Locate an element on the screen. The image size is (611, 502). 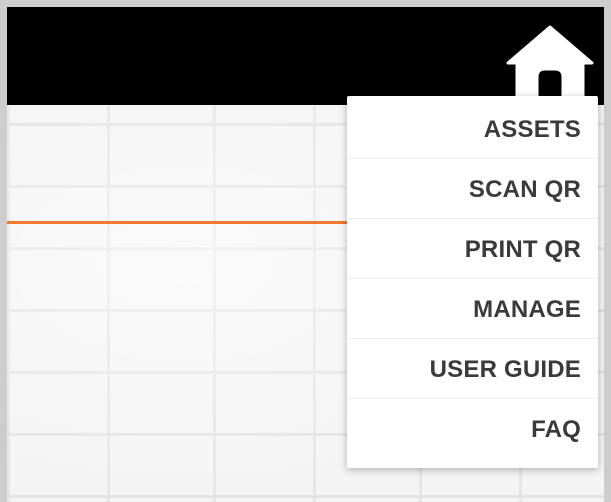
home-icon is located at coordinates (550, 64).